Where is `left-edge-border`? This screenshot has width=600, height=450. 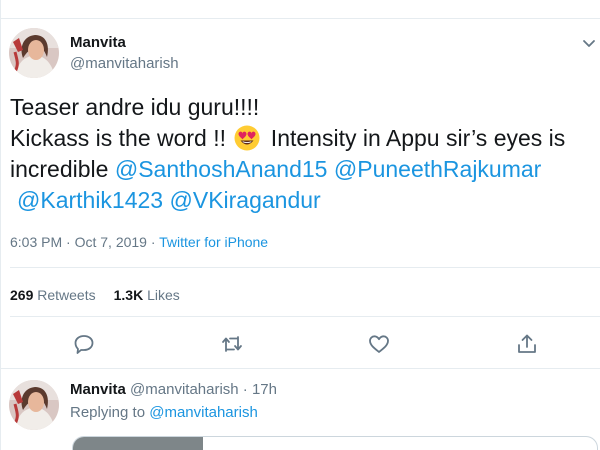
left-edge-border is located at coordinates (0, 225).